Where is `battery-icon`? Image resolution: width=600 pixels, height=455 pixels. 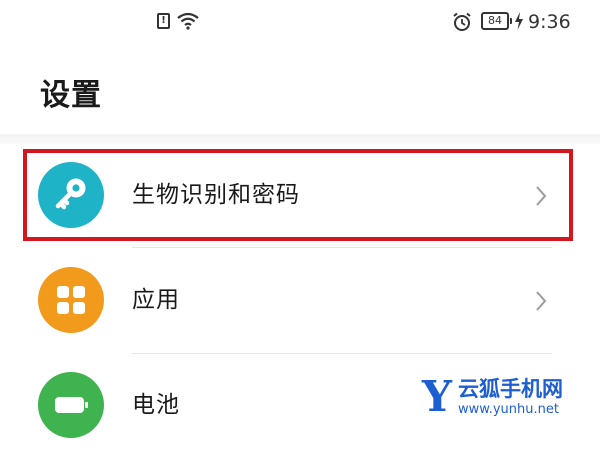
battery-icon is located at coordinates (71, 405).